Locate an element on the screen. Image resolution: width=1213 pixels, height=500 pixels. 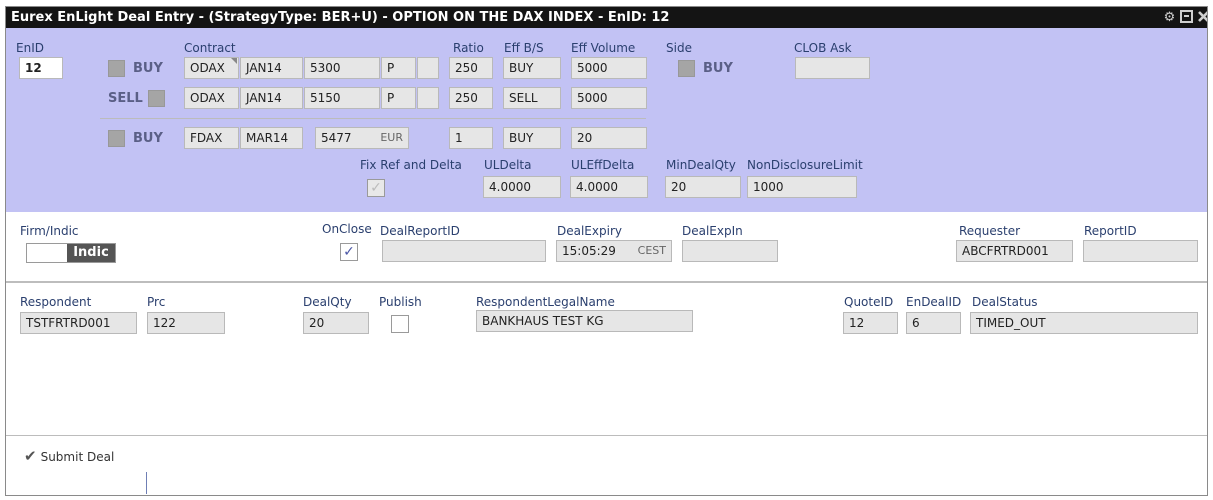
leg2-eff-volume: 5000 is located at coordinates (609, 98).